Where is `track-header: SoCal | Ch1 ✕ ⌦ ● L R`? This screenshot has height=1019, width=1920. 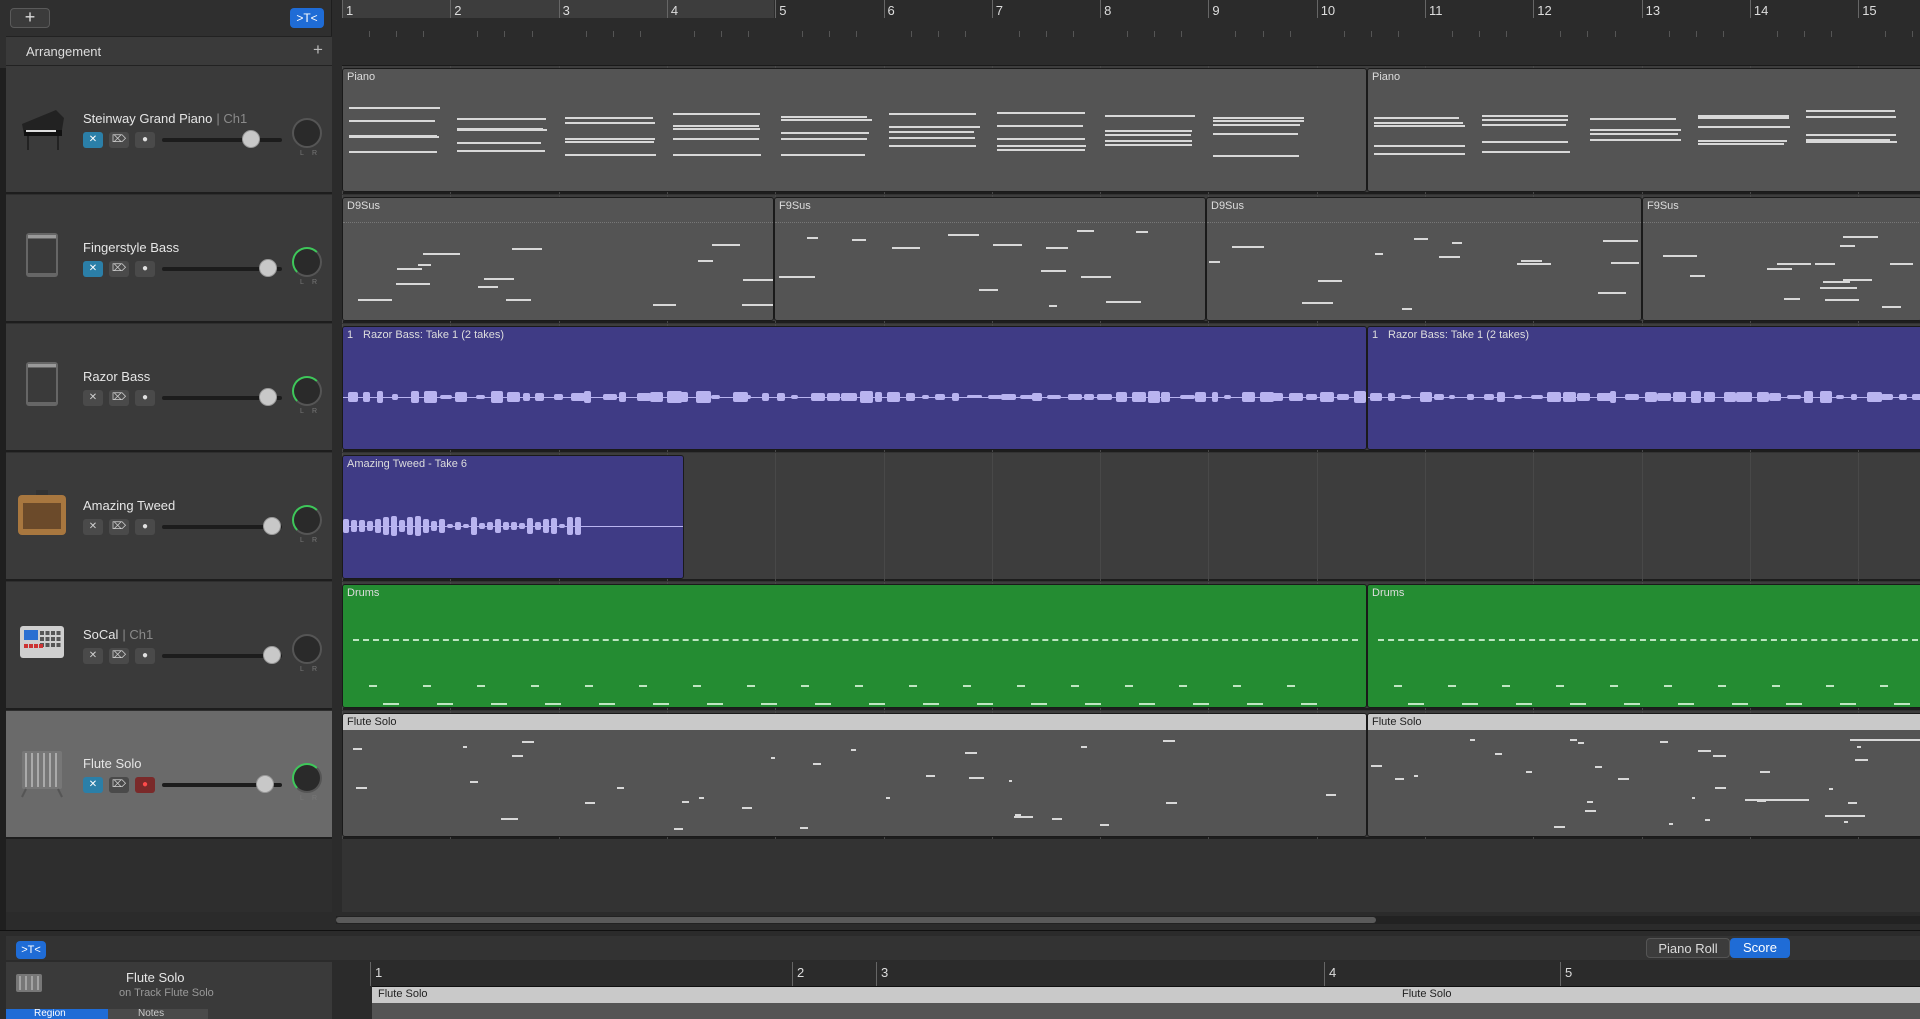 track-header: SoCal | Ch1 ✕ ⌦ ● L R is located at coordinates (169, 646).